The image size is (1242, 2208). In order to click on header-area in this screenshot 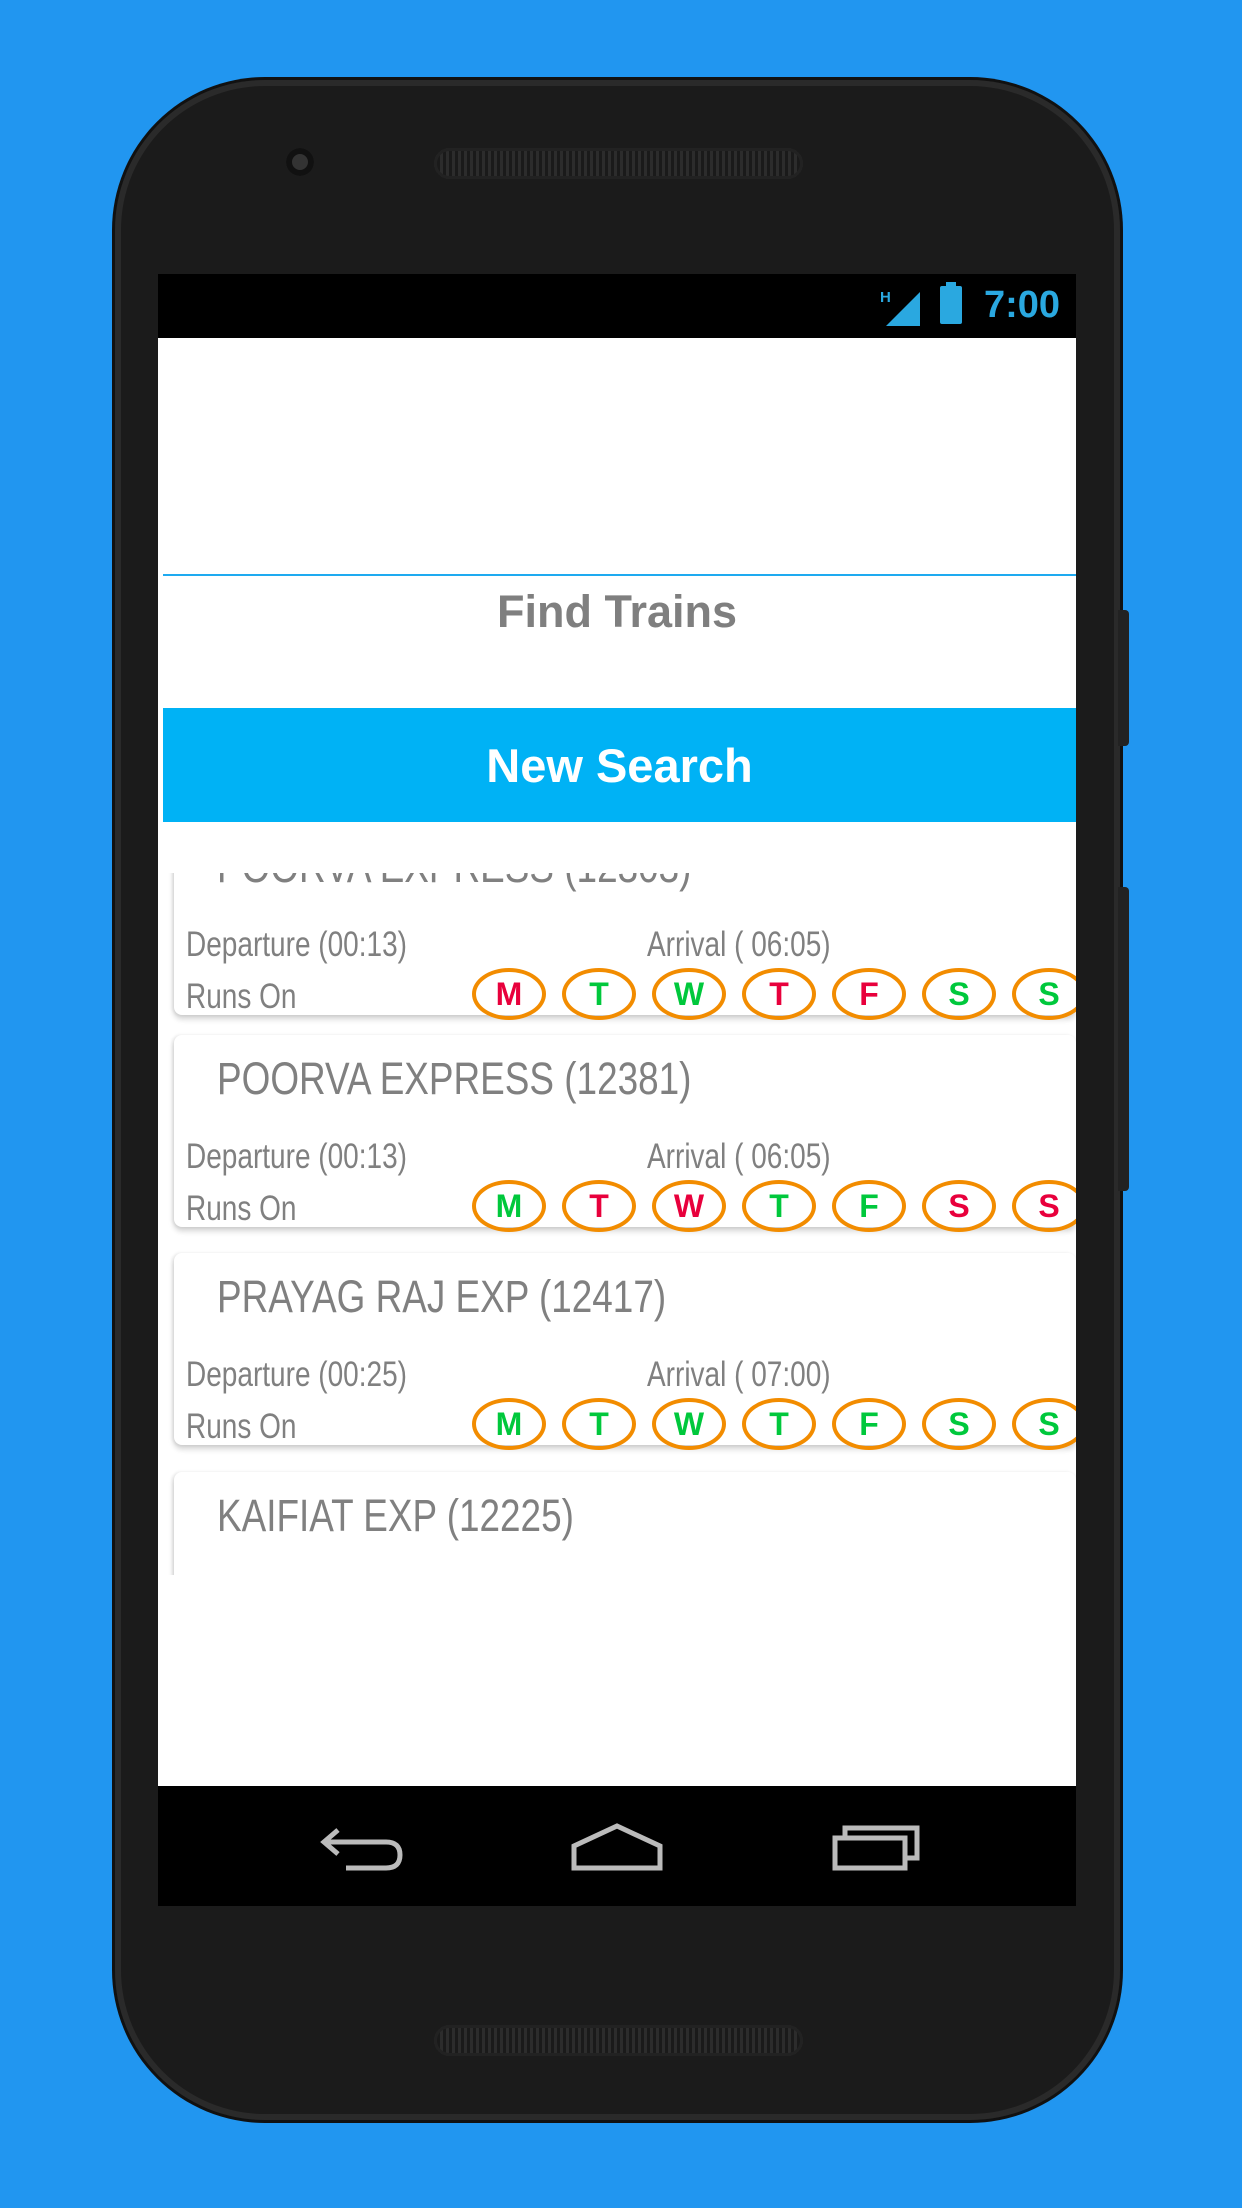, I will do `click(619, 457)`.